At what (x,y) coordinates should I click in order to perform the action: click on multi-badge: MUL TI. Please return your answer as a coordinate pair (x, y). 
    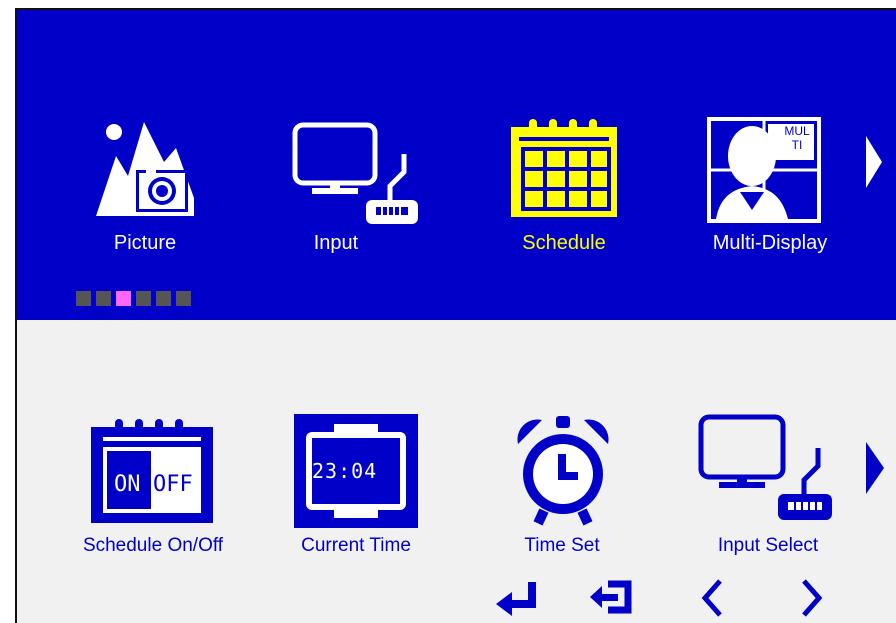
    Looking at the image, I should click on (797, 138).